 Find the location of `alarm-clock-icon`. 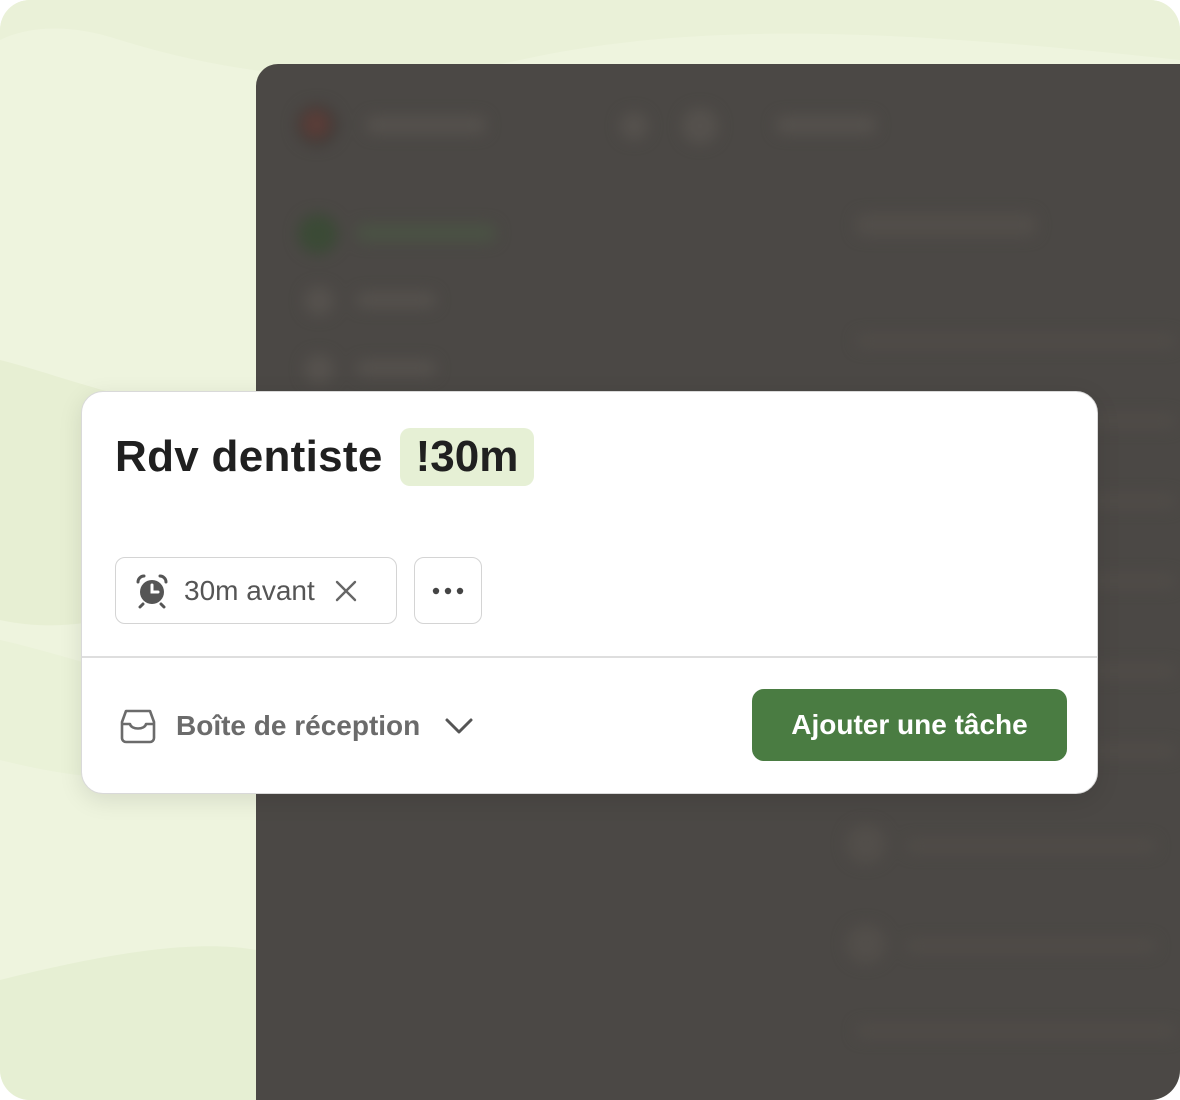

alarm-clock-icon is located at coordinates (152, 591).